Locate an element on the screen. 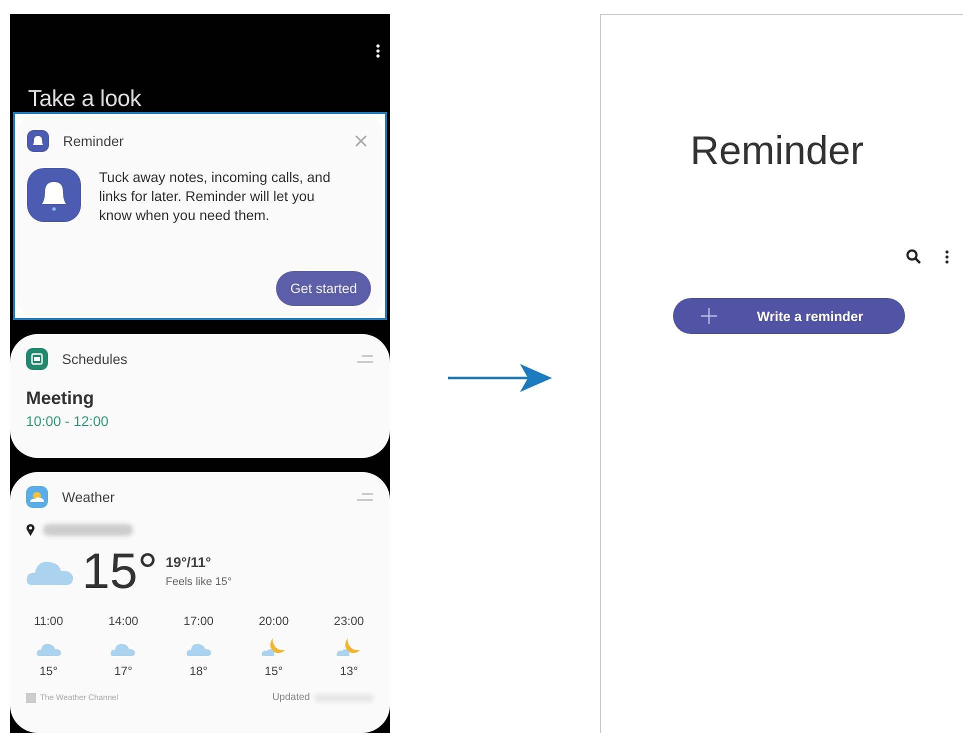 This screenshot has height=733, width=963. event-title: Meeting is located at coordinates (61, 398).